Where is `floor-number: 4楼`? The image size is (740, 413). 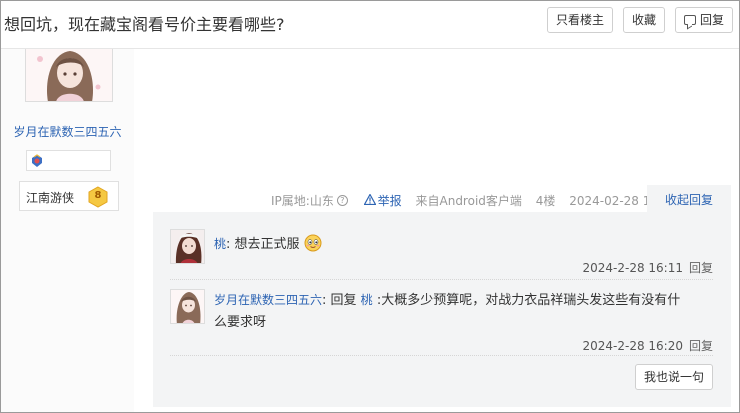
floor-number: 4楼 is located at coordinates (545, 201).